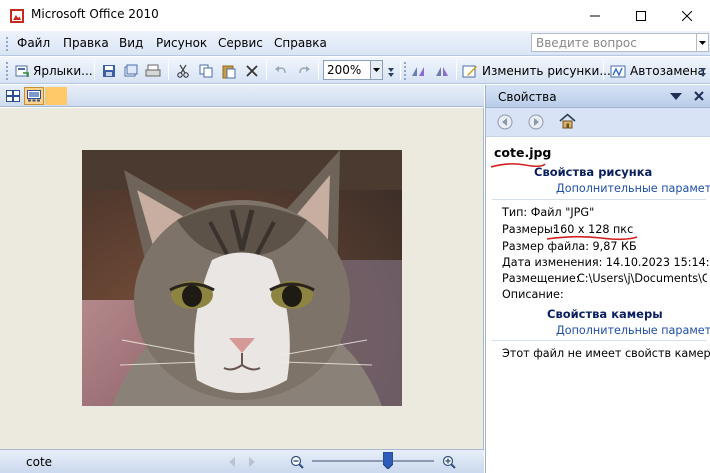 This screenshot has width=710, height=473. I want to click on menu-edit: Правка, so click(86, 43).